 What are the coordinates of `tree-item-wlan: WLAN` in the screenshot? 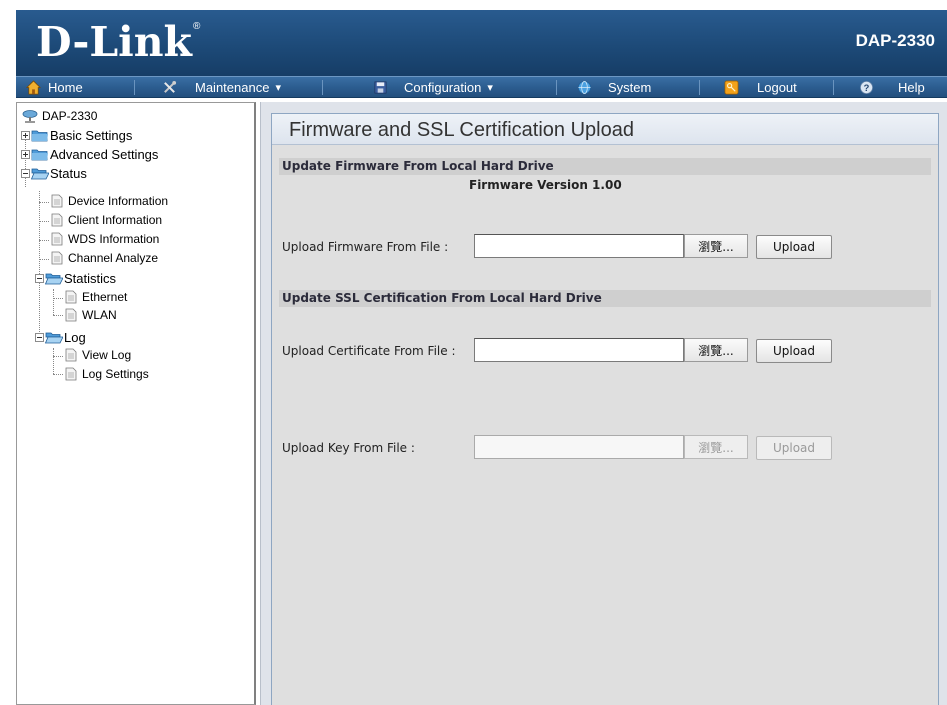 It's located at (91, 315).